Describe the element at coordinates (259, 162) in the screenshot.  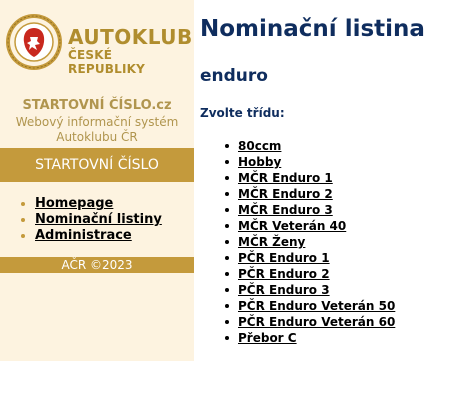
I see `class-link: Hobby` at that location.